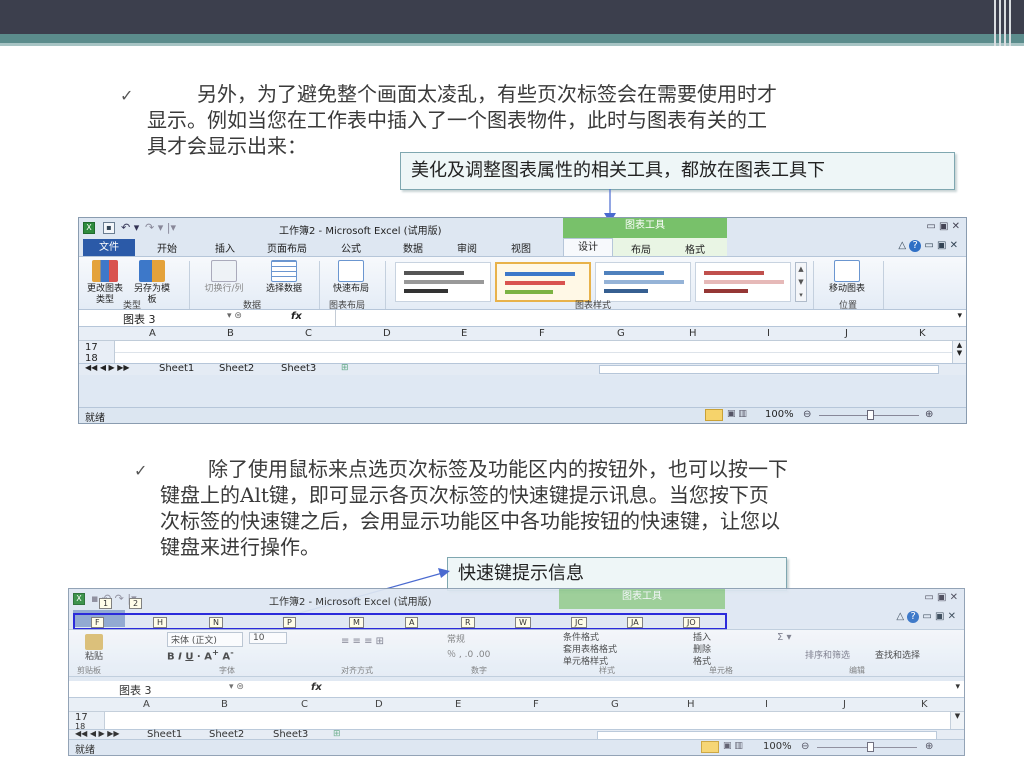 The image size is (1024, 768). What do you see at coordinates (468, 653) in the screenshot?
I see `number-format-icons: ％ , .0 .00` at bounding box center [468, 653].